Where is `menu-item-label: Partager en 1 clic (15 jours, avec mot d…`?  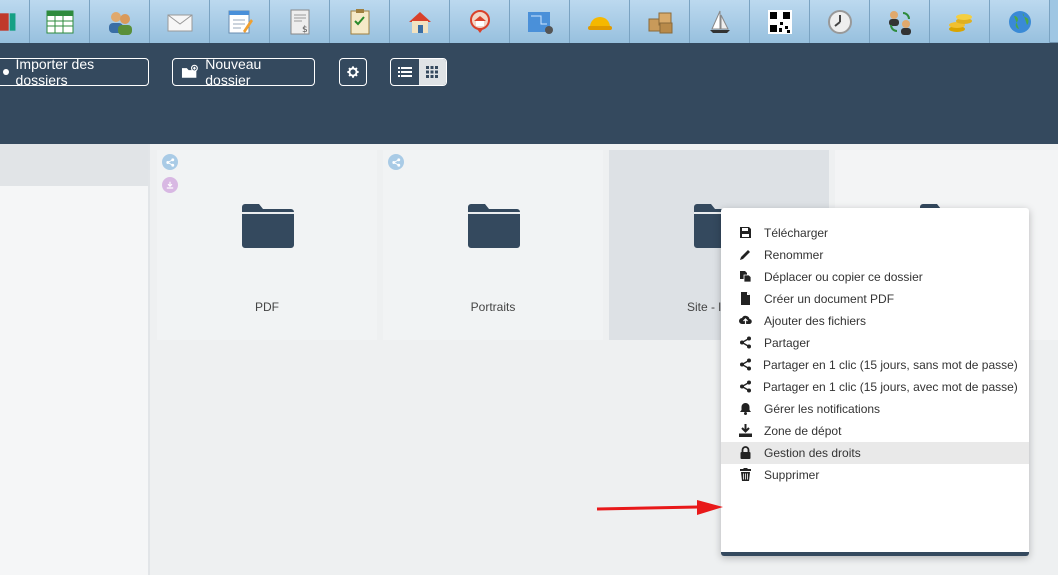
menu-item-label: Partager en 1 clic (15 jours, avec mot d… is located at coordinates (890, 387).